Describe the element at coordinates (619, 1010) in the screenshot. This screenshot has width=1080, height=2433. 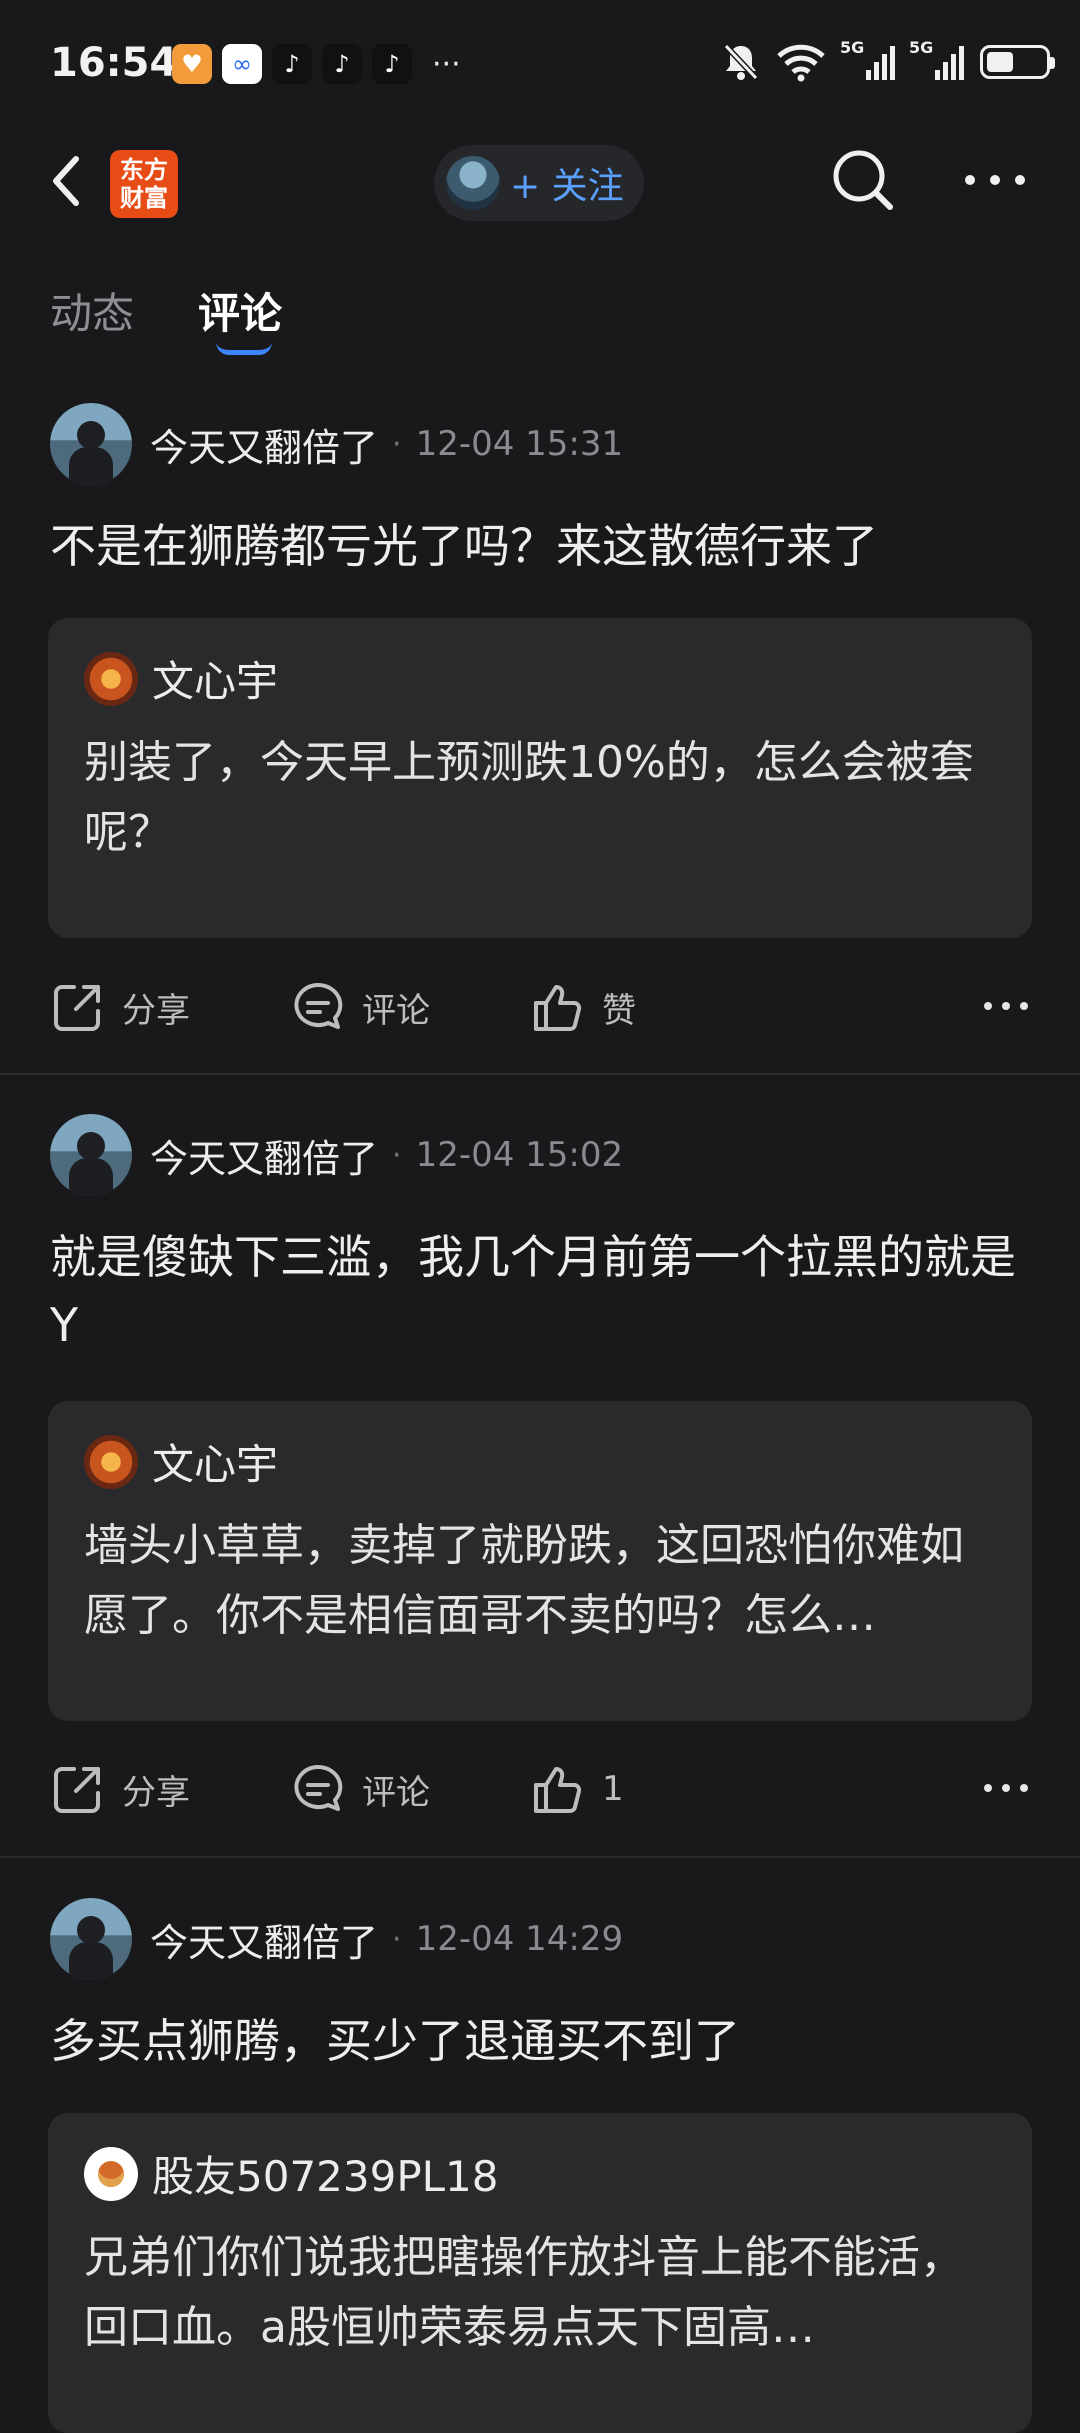
I see `like-label: 赞` at that location.